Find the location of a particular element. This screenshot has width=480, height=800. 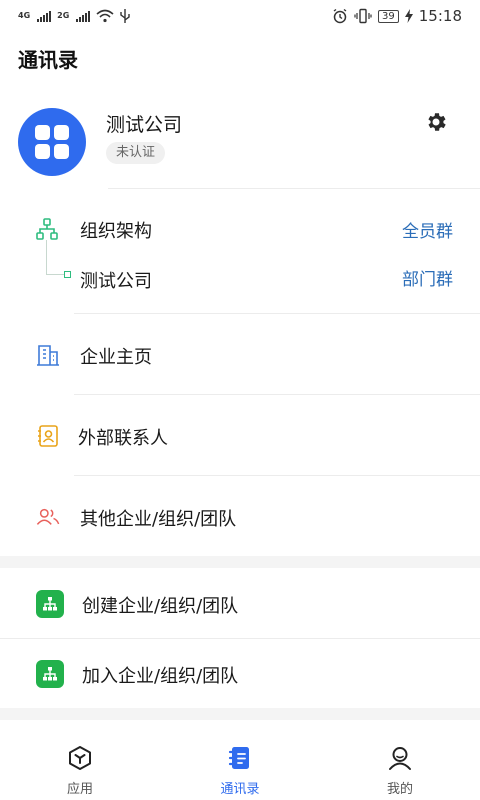

all-members-group-link: 全员群 is located at coordinates (427, 229).